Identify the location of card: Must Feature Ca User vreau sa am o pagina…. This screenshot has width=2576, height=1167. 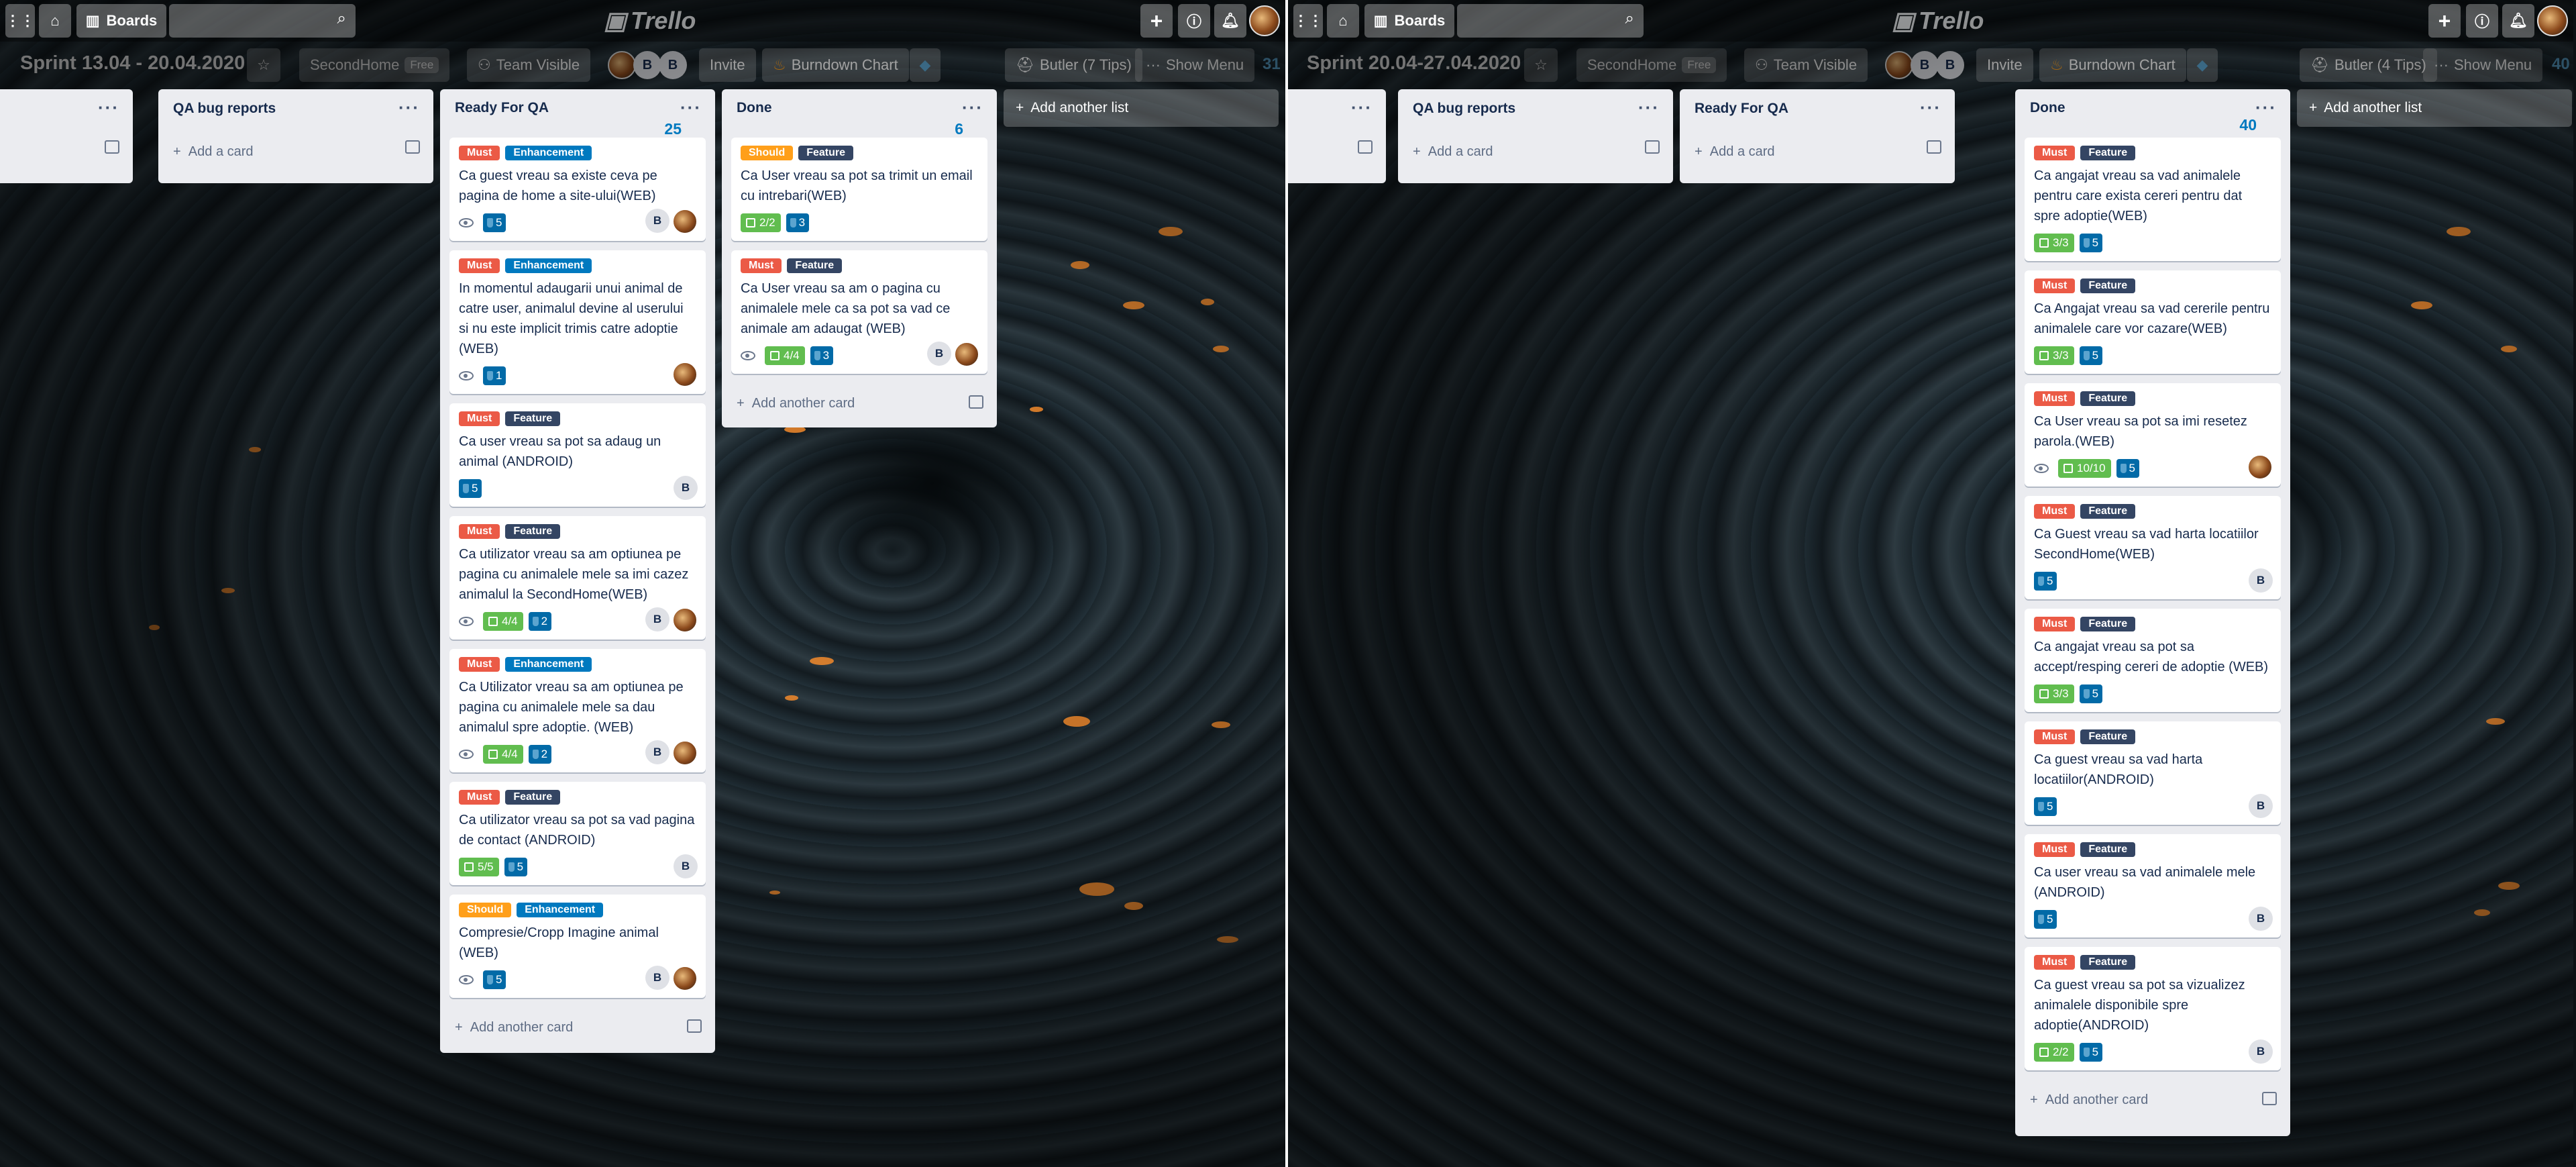
(859, 312).